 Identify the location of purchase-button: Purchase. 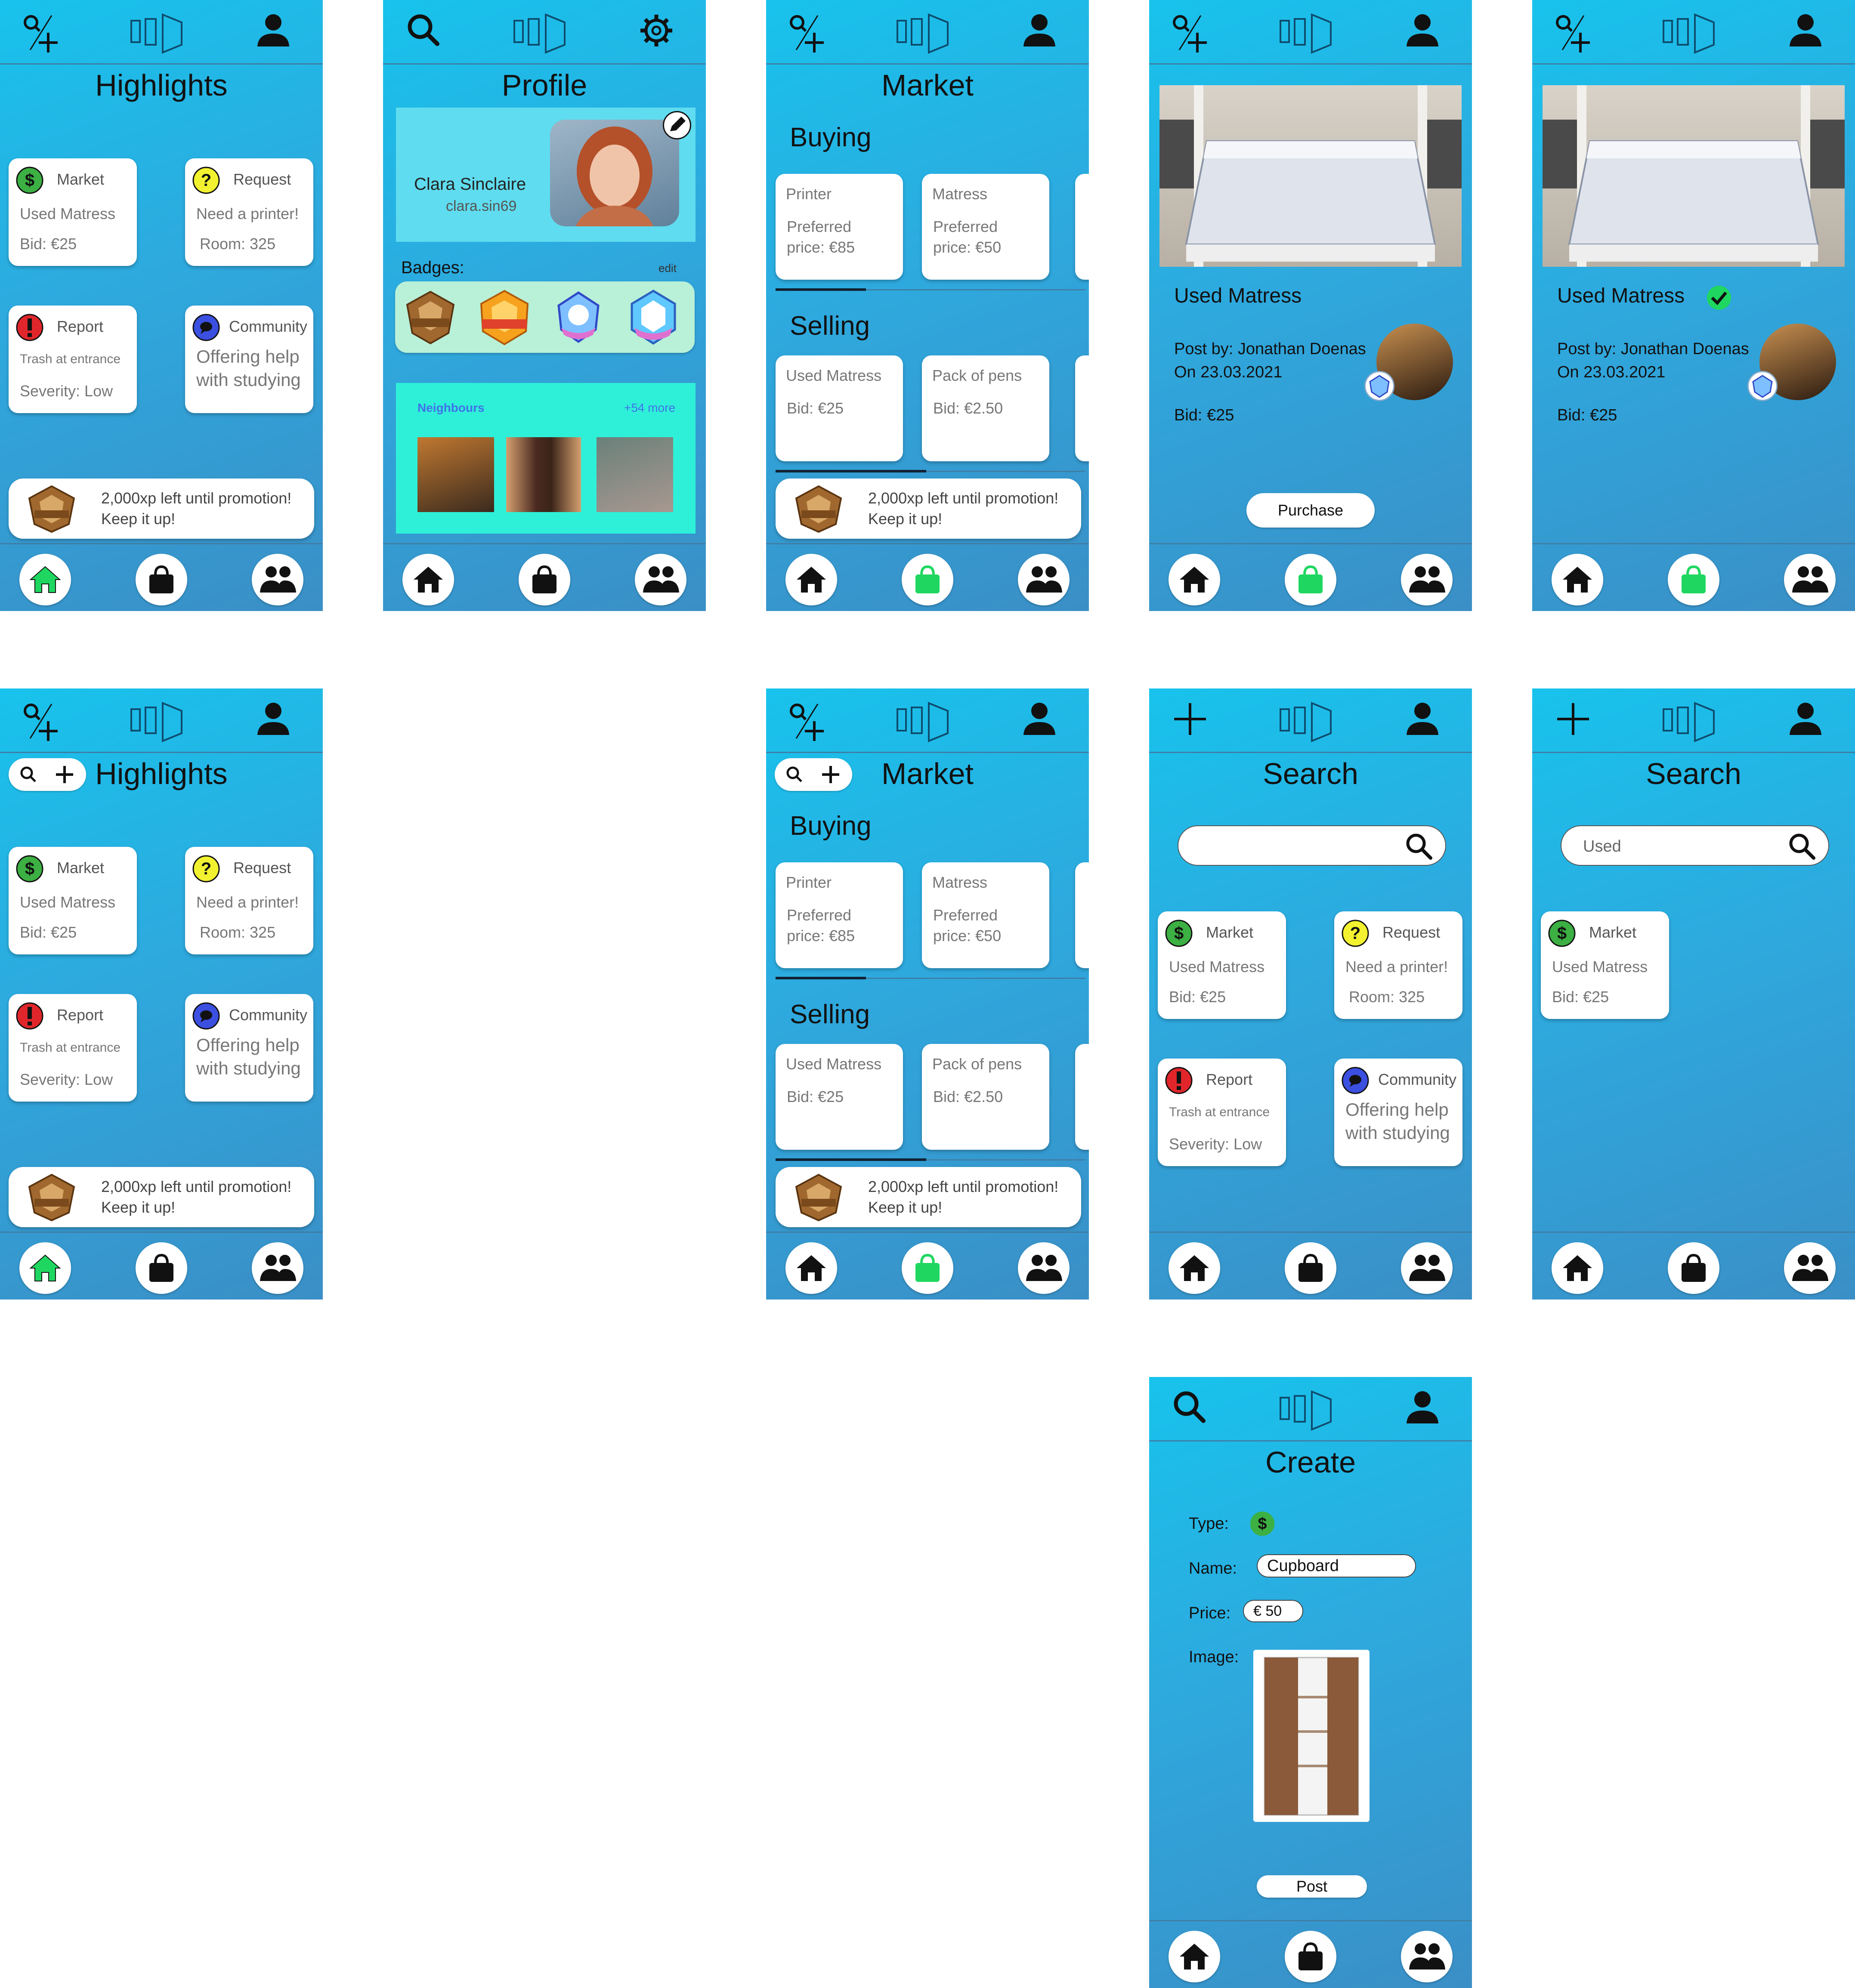
(1310, 510).